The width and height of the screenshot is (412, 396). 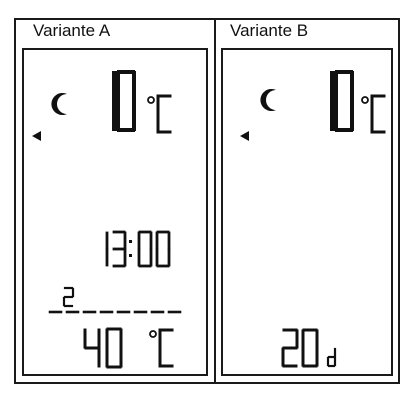 What do you see at coordinates (373, 114) in the screenshot?
I see `temp-unit-b: °C` at bounding box center [373, 114].